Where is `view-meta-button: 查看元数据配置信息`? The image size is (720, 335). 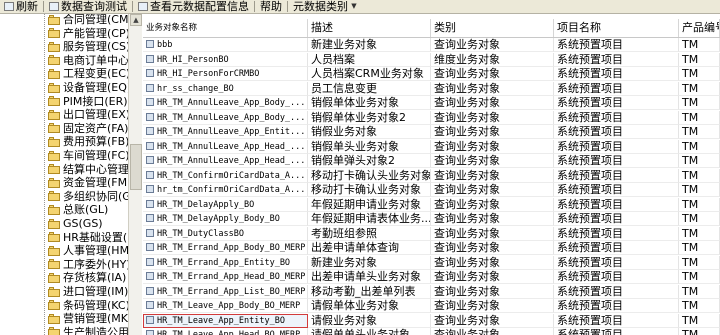
view-meta-button: 查看元数据配置信息 is located at coordinates (193, 6).